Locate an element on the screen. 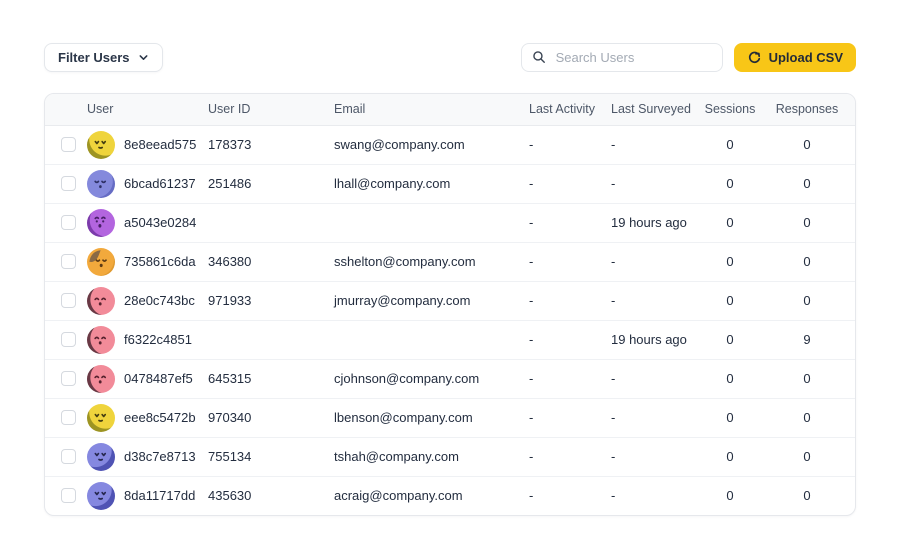  user-hash: 8da11717dd is located at coordinates (160, 496).